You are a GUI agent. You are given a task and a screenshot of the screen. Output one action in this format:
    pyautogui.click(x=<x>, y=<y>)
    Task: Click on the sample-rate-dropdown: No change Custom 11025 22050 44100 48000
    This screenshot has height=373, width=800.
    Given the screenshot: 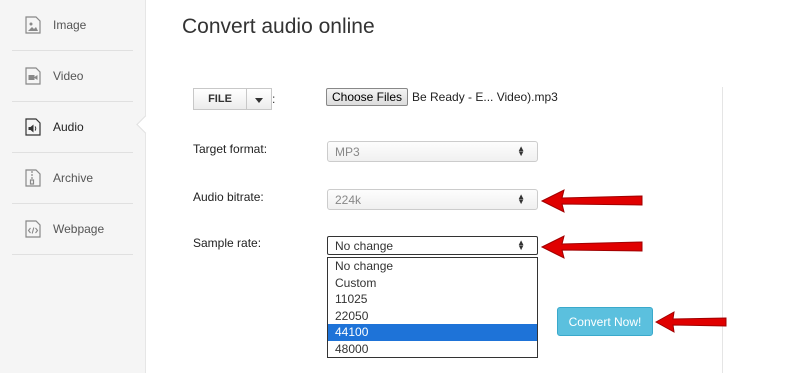 What is the action you would take?
    pyautogui.click(x=432, y=307)
    